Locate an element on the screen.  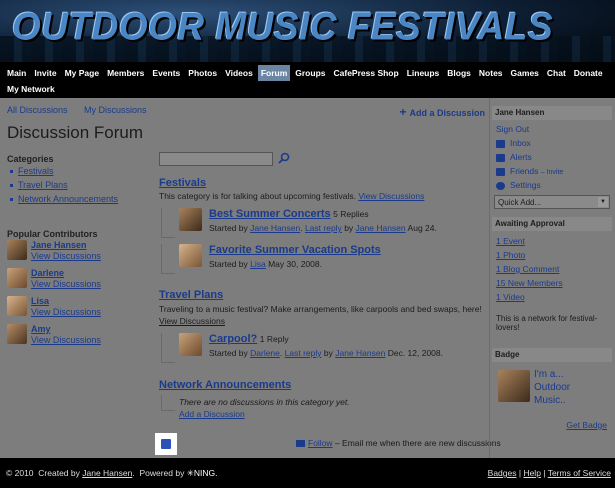
nav-item-main: Main is located at coordinates (16, 73).